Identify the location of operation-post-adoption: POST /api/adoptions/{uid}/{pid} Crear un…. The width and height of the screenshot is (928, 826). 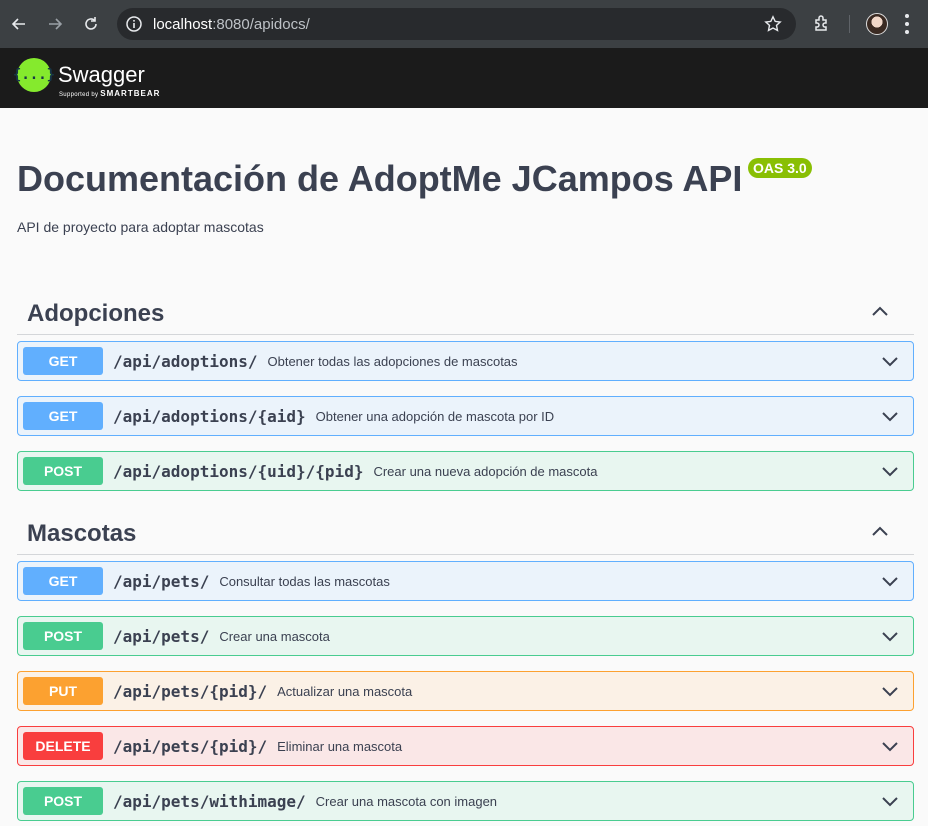
(465, 471).